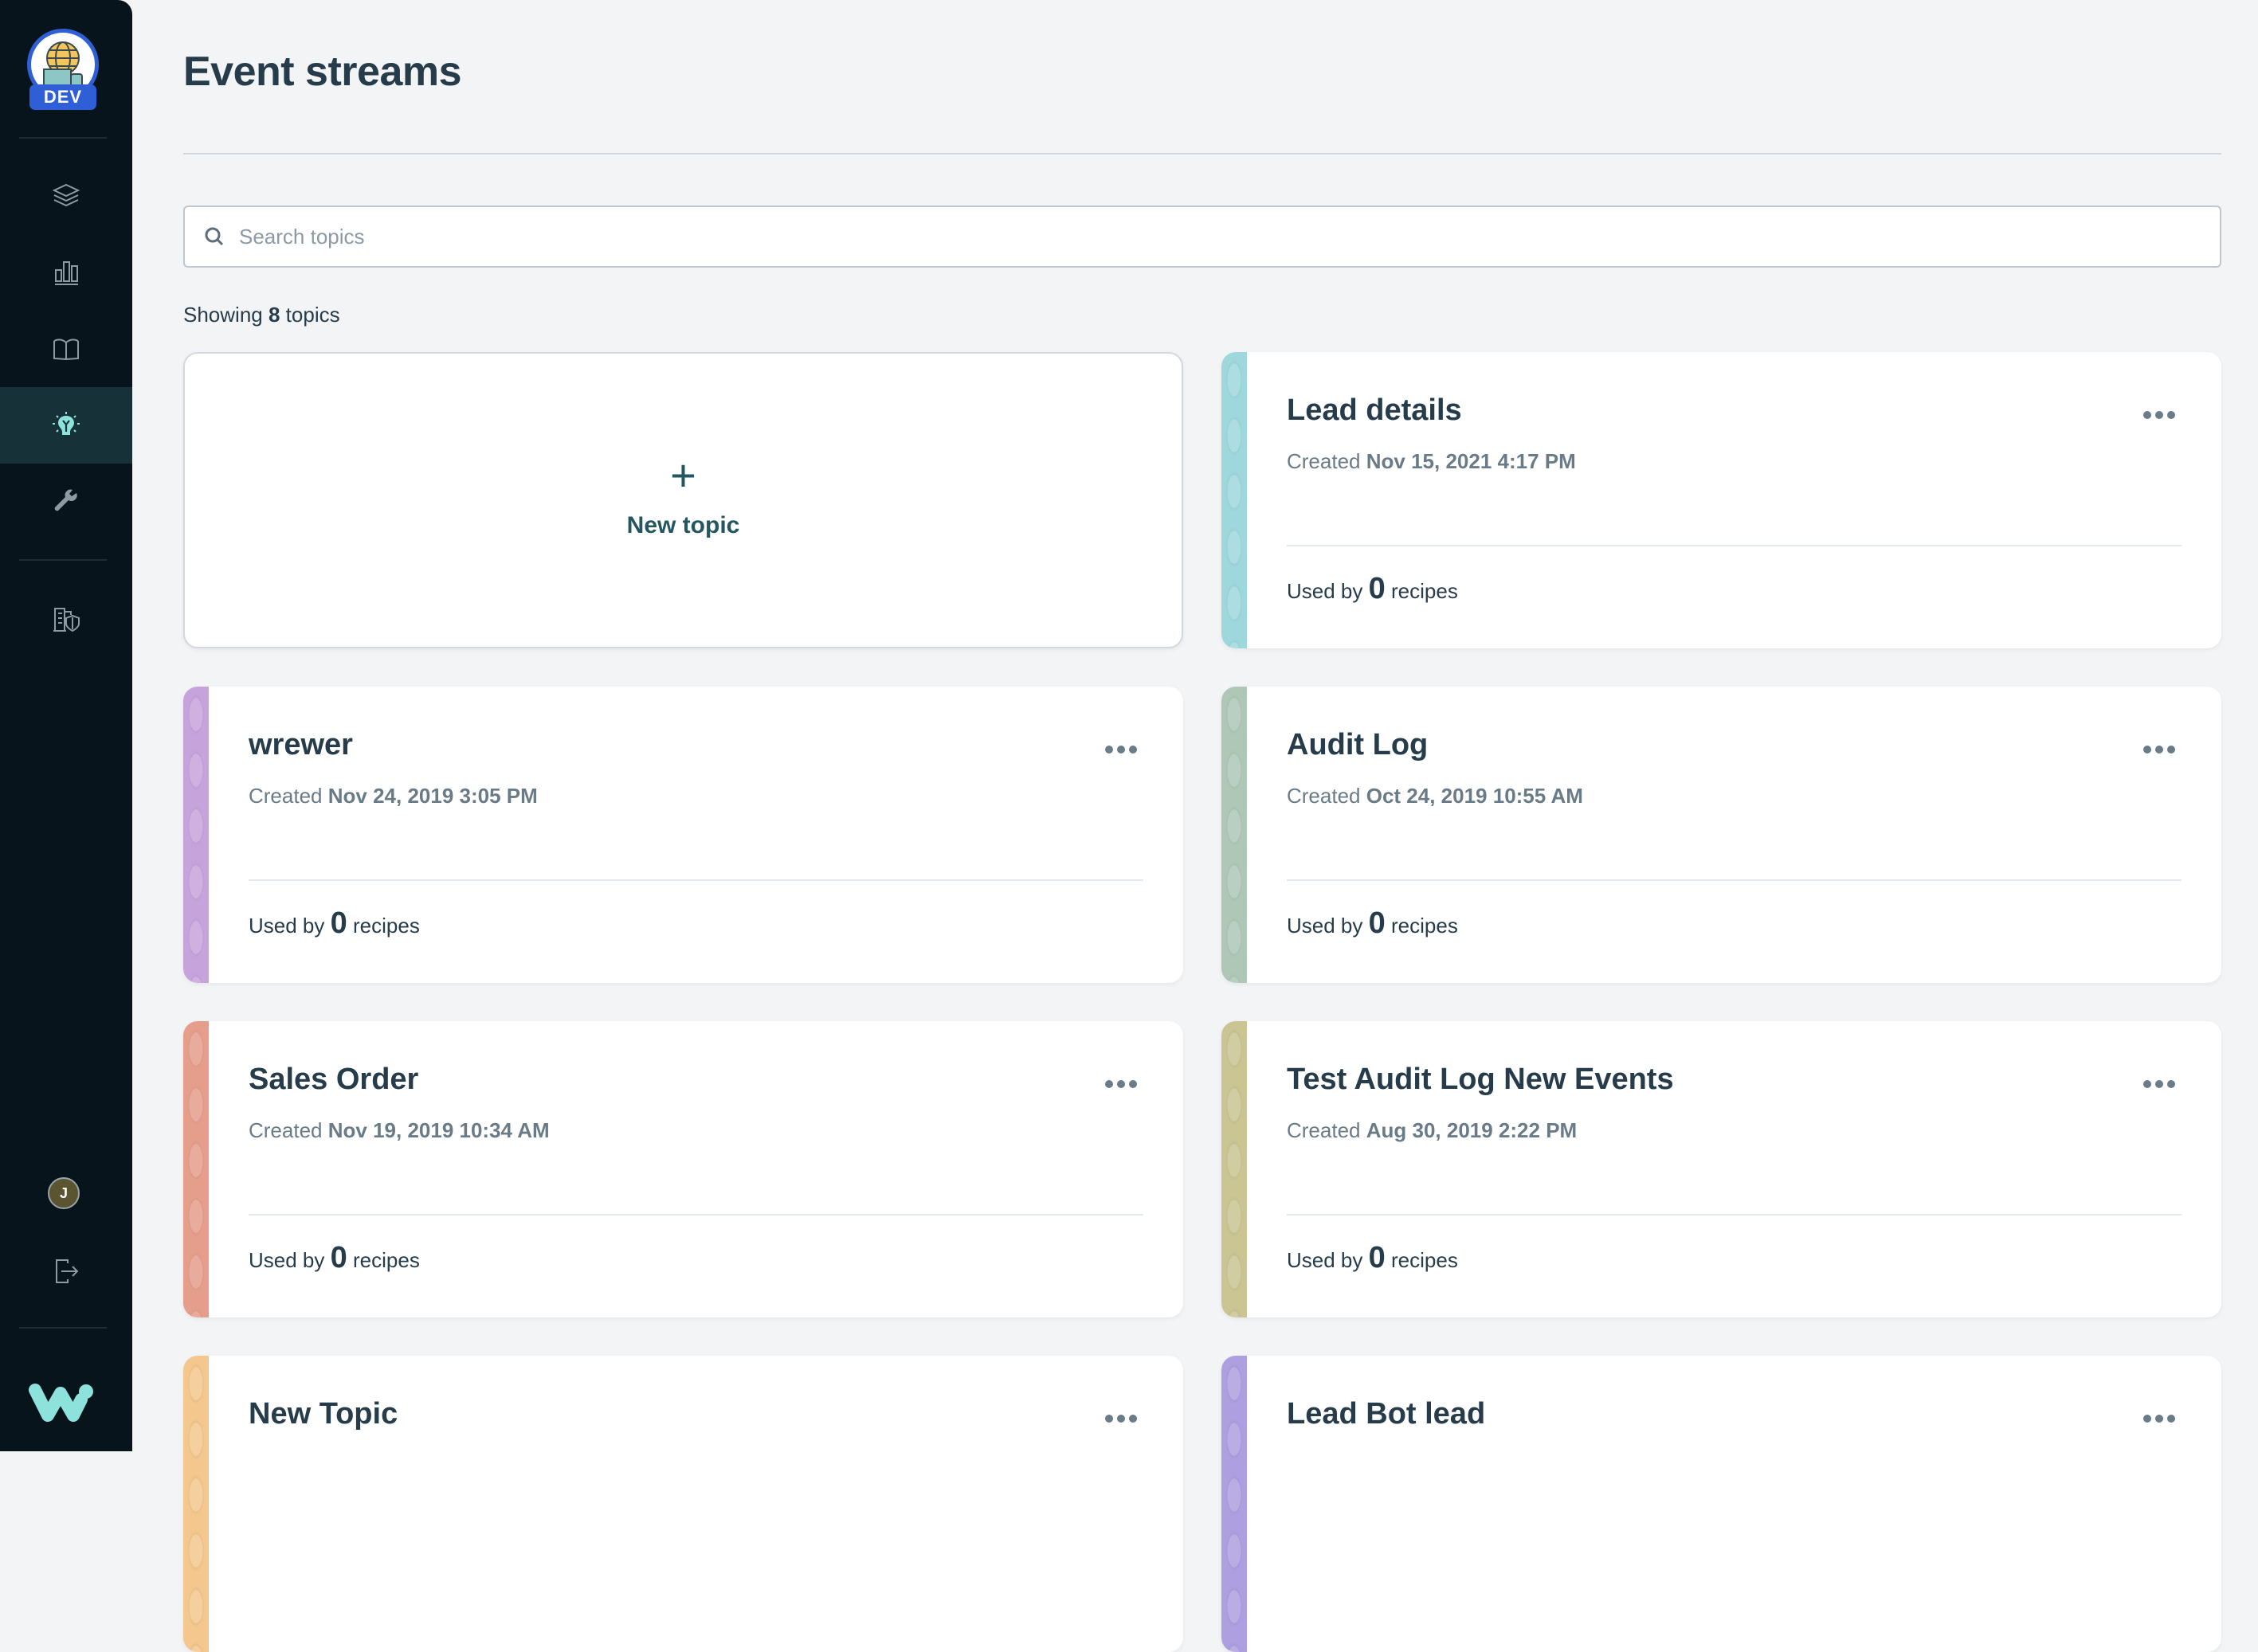  I want to click on sidebar-item-logout, so click(66, 1271).